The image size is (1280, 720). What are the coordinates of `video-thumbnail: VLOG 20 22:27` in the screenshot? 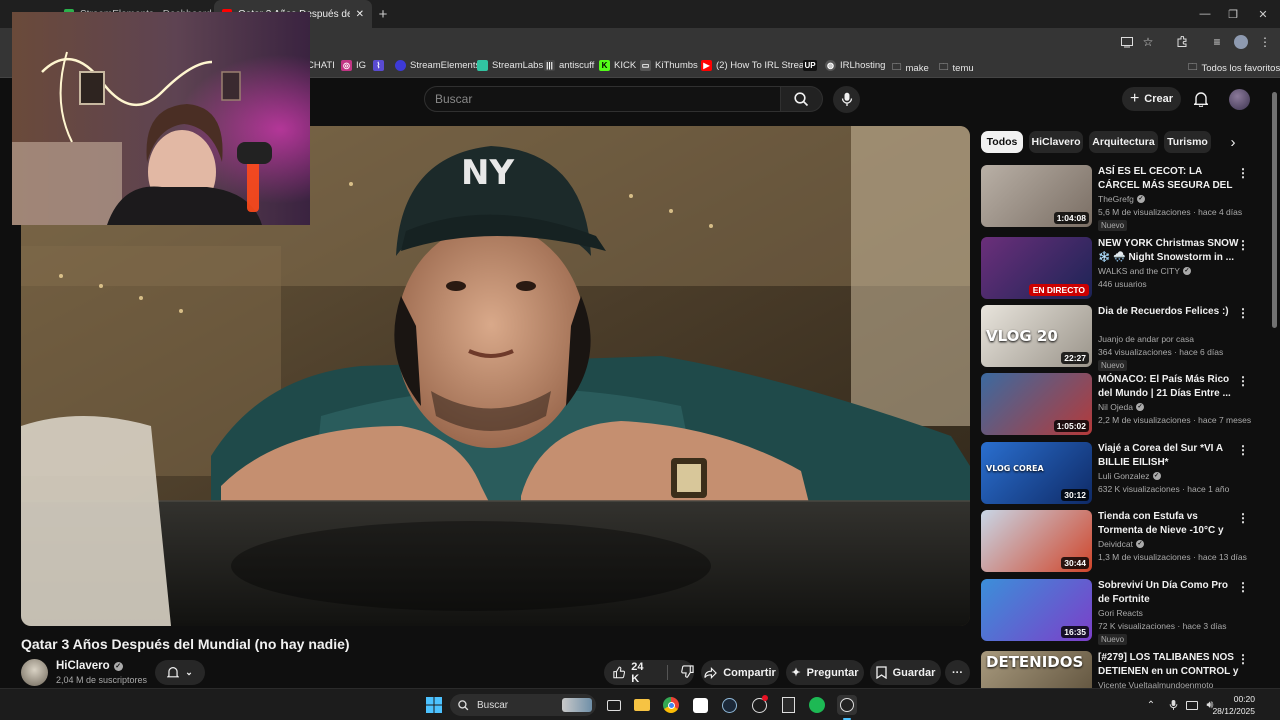 It's located at (1036, 336).